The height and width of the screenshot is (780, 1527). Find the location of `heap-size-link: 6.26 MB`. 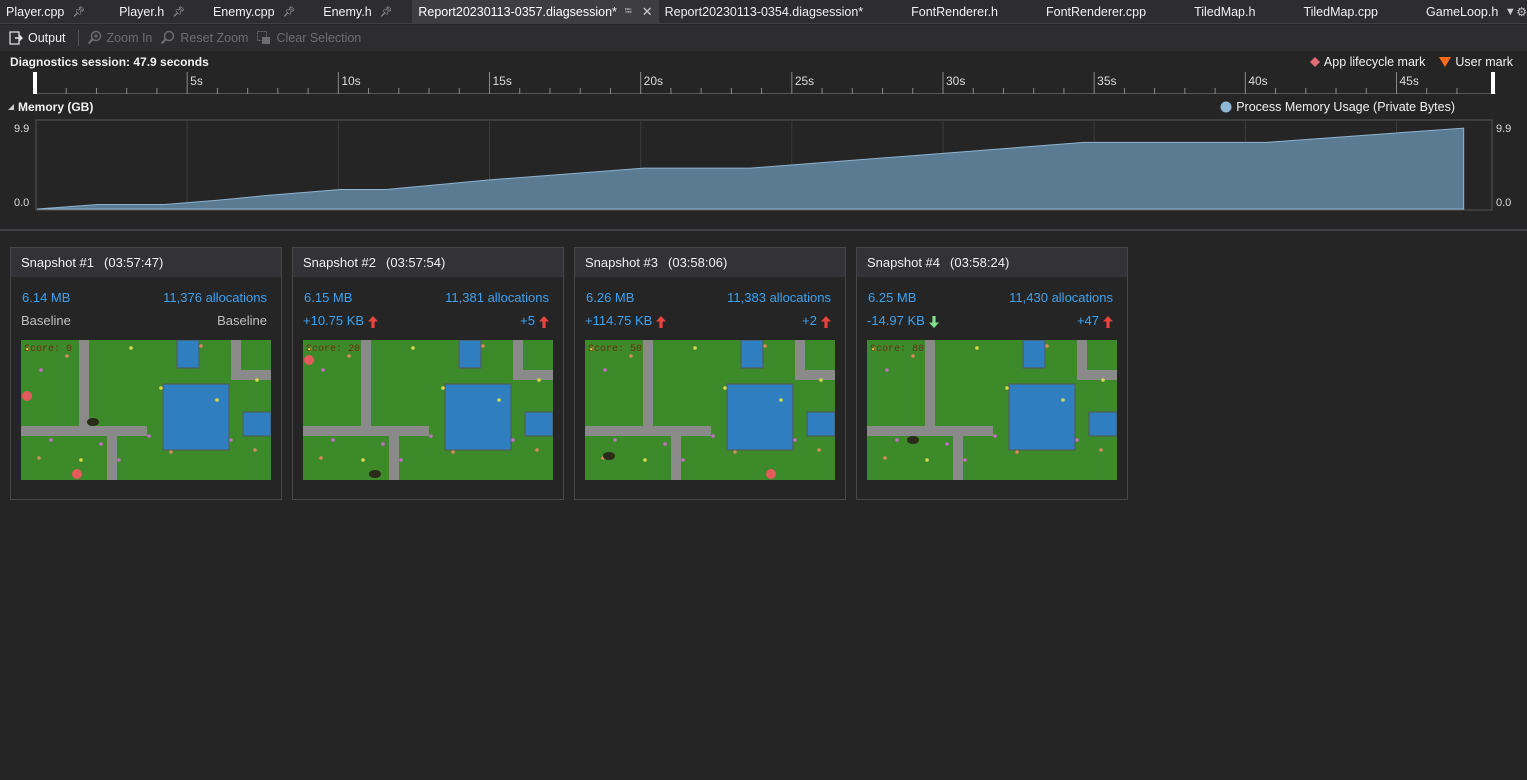

heap-size-link: 6.26 MB is located at coordinates (609, 297).